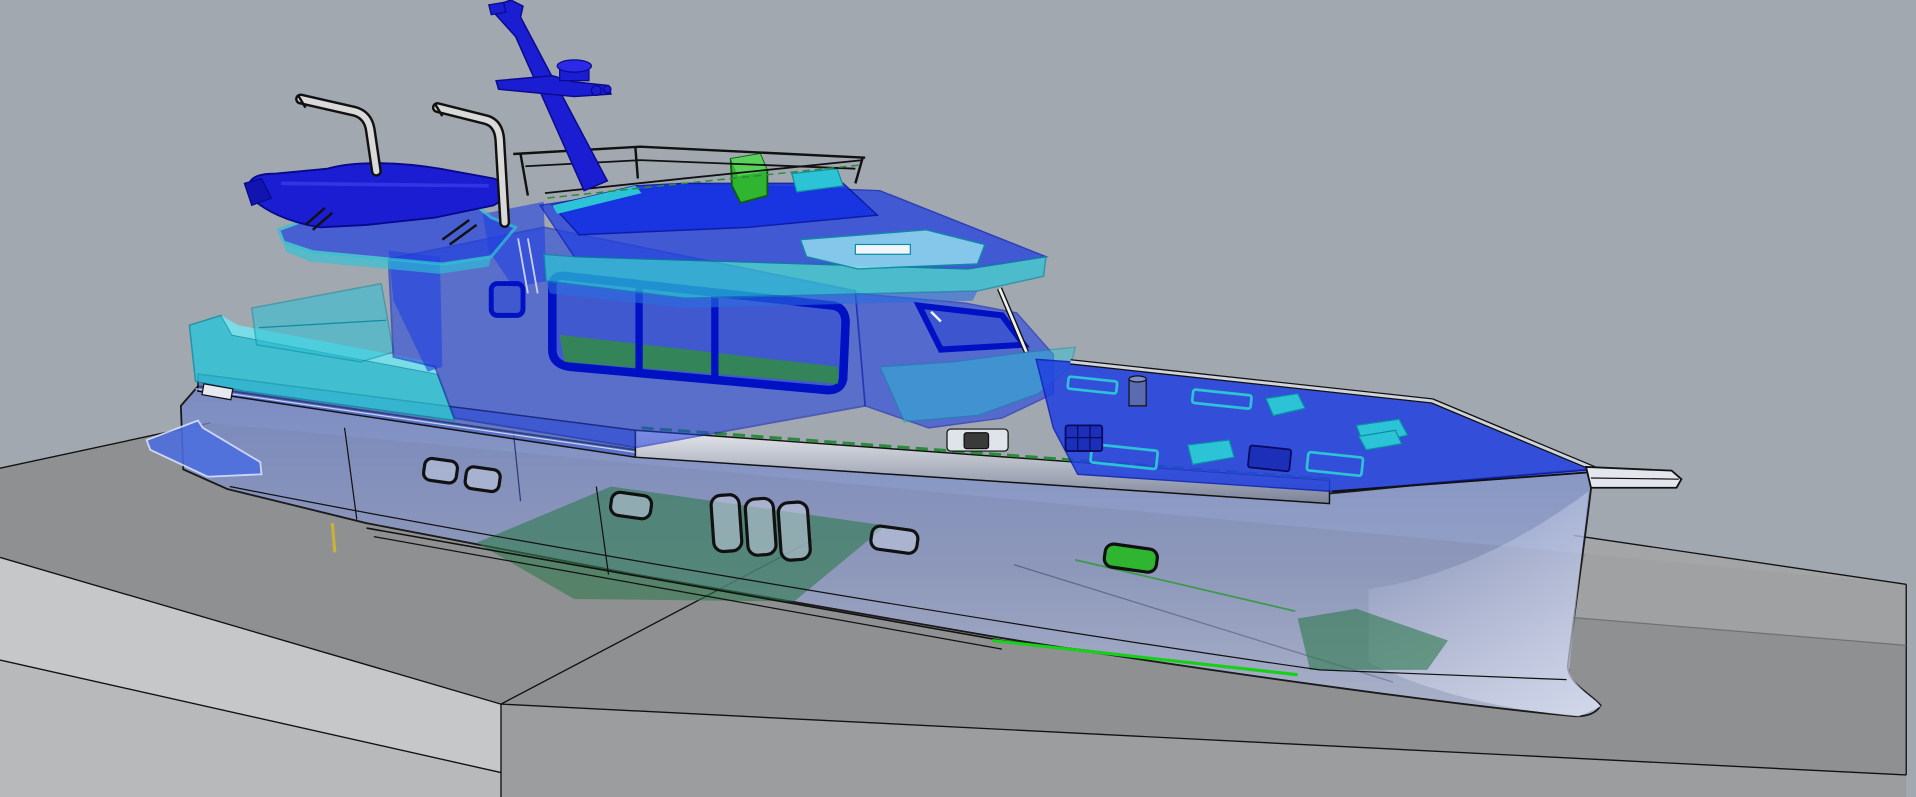 The image size is (1916, 797). What do you see at coordinates (507, 299) in the screenshot?
I see `cabin-aft-window` at bounding box center [507, 299].